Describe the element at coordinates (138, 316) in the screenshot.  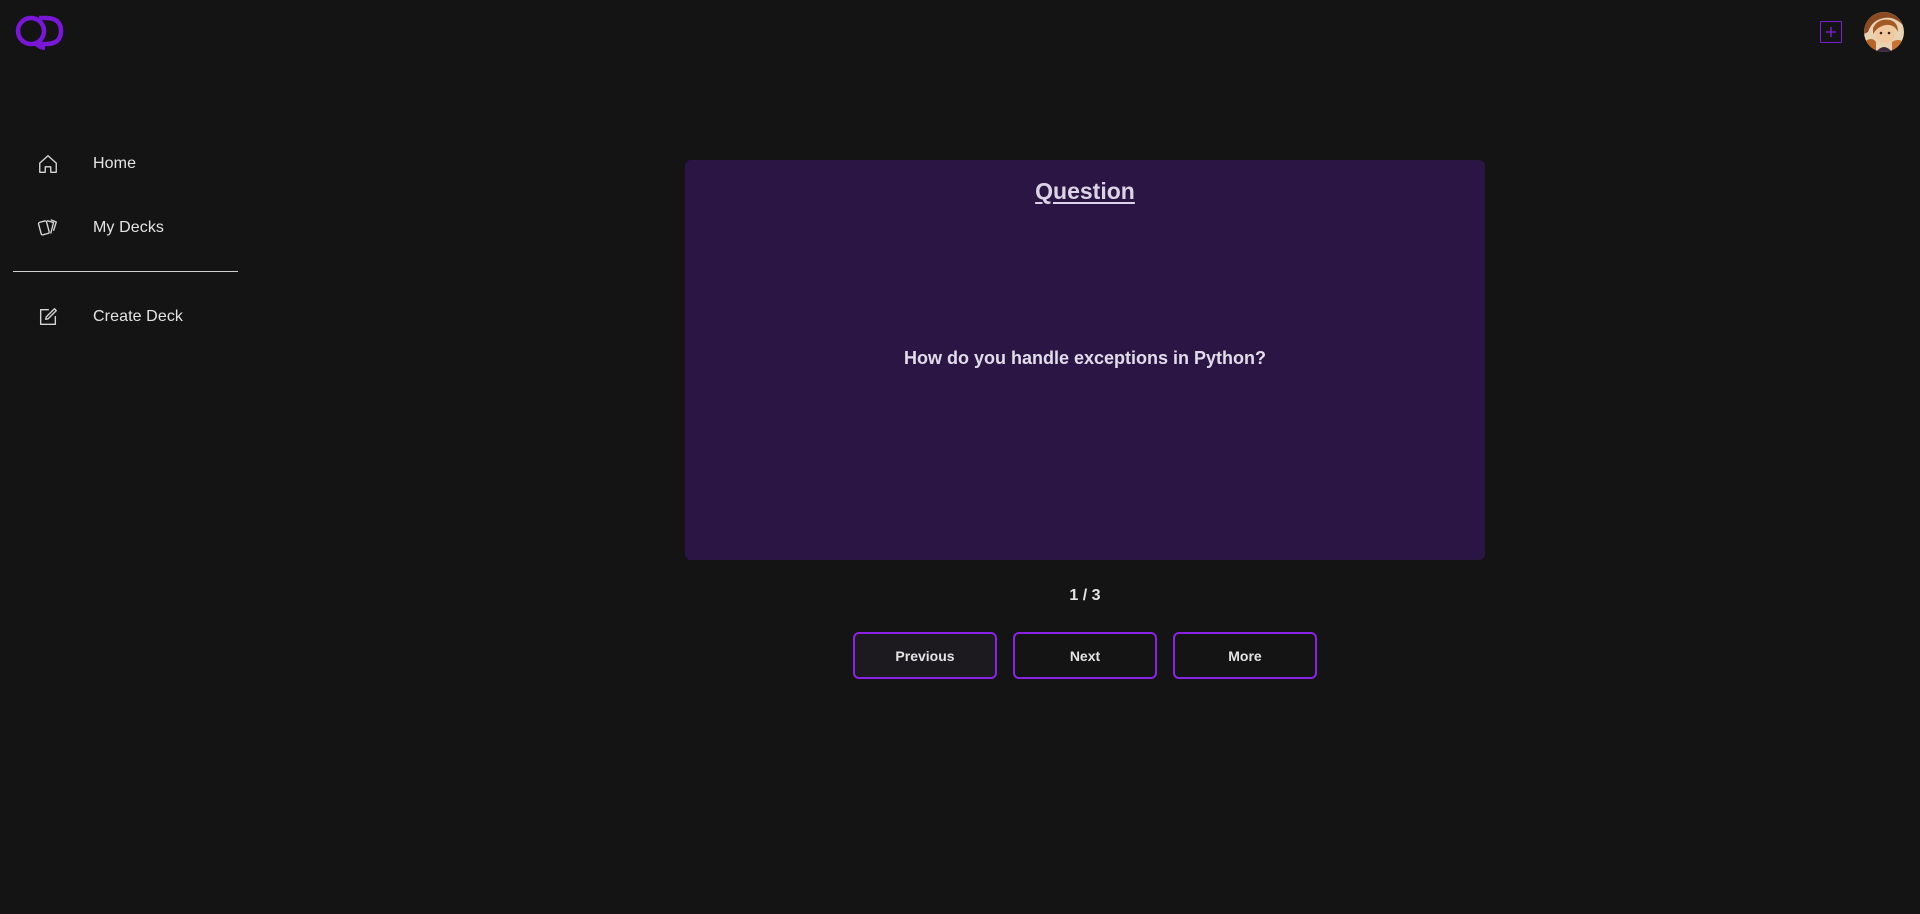
I see `sidebar-item-label: Create Deck` at that location.